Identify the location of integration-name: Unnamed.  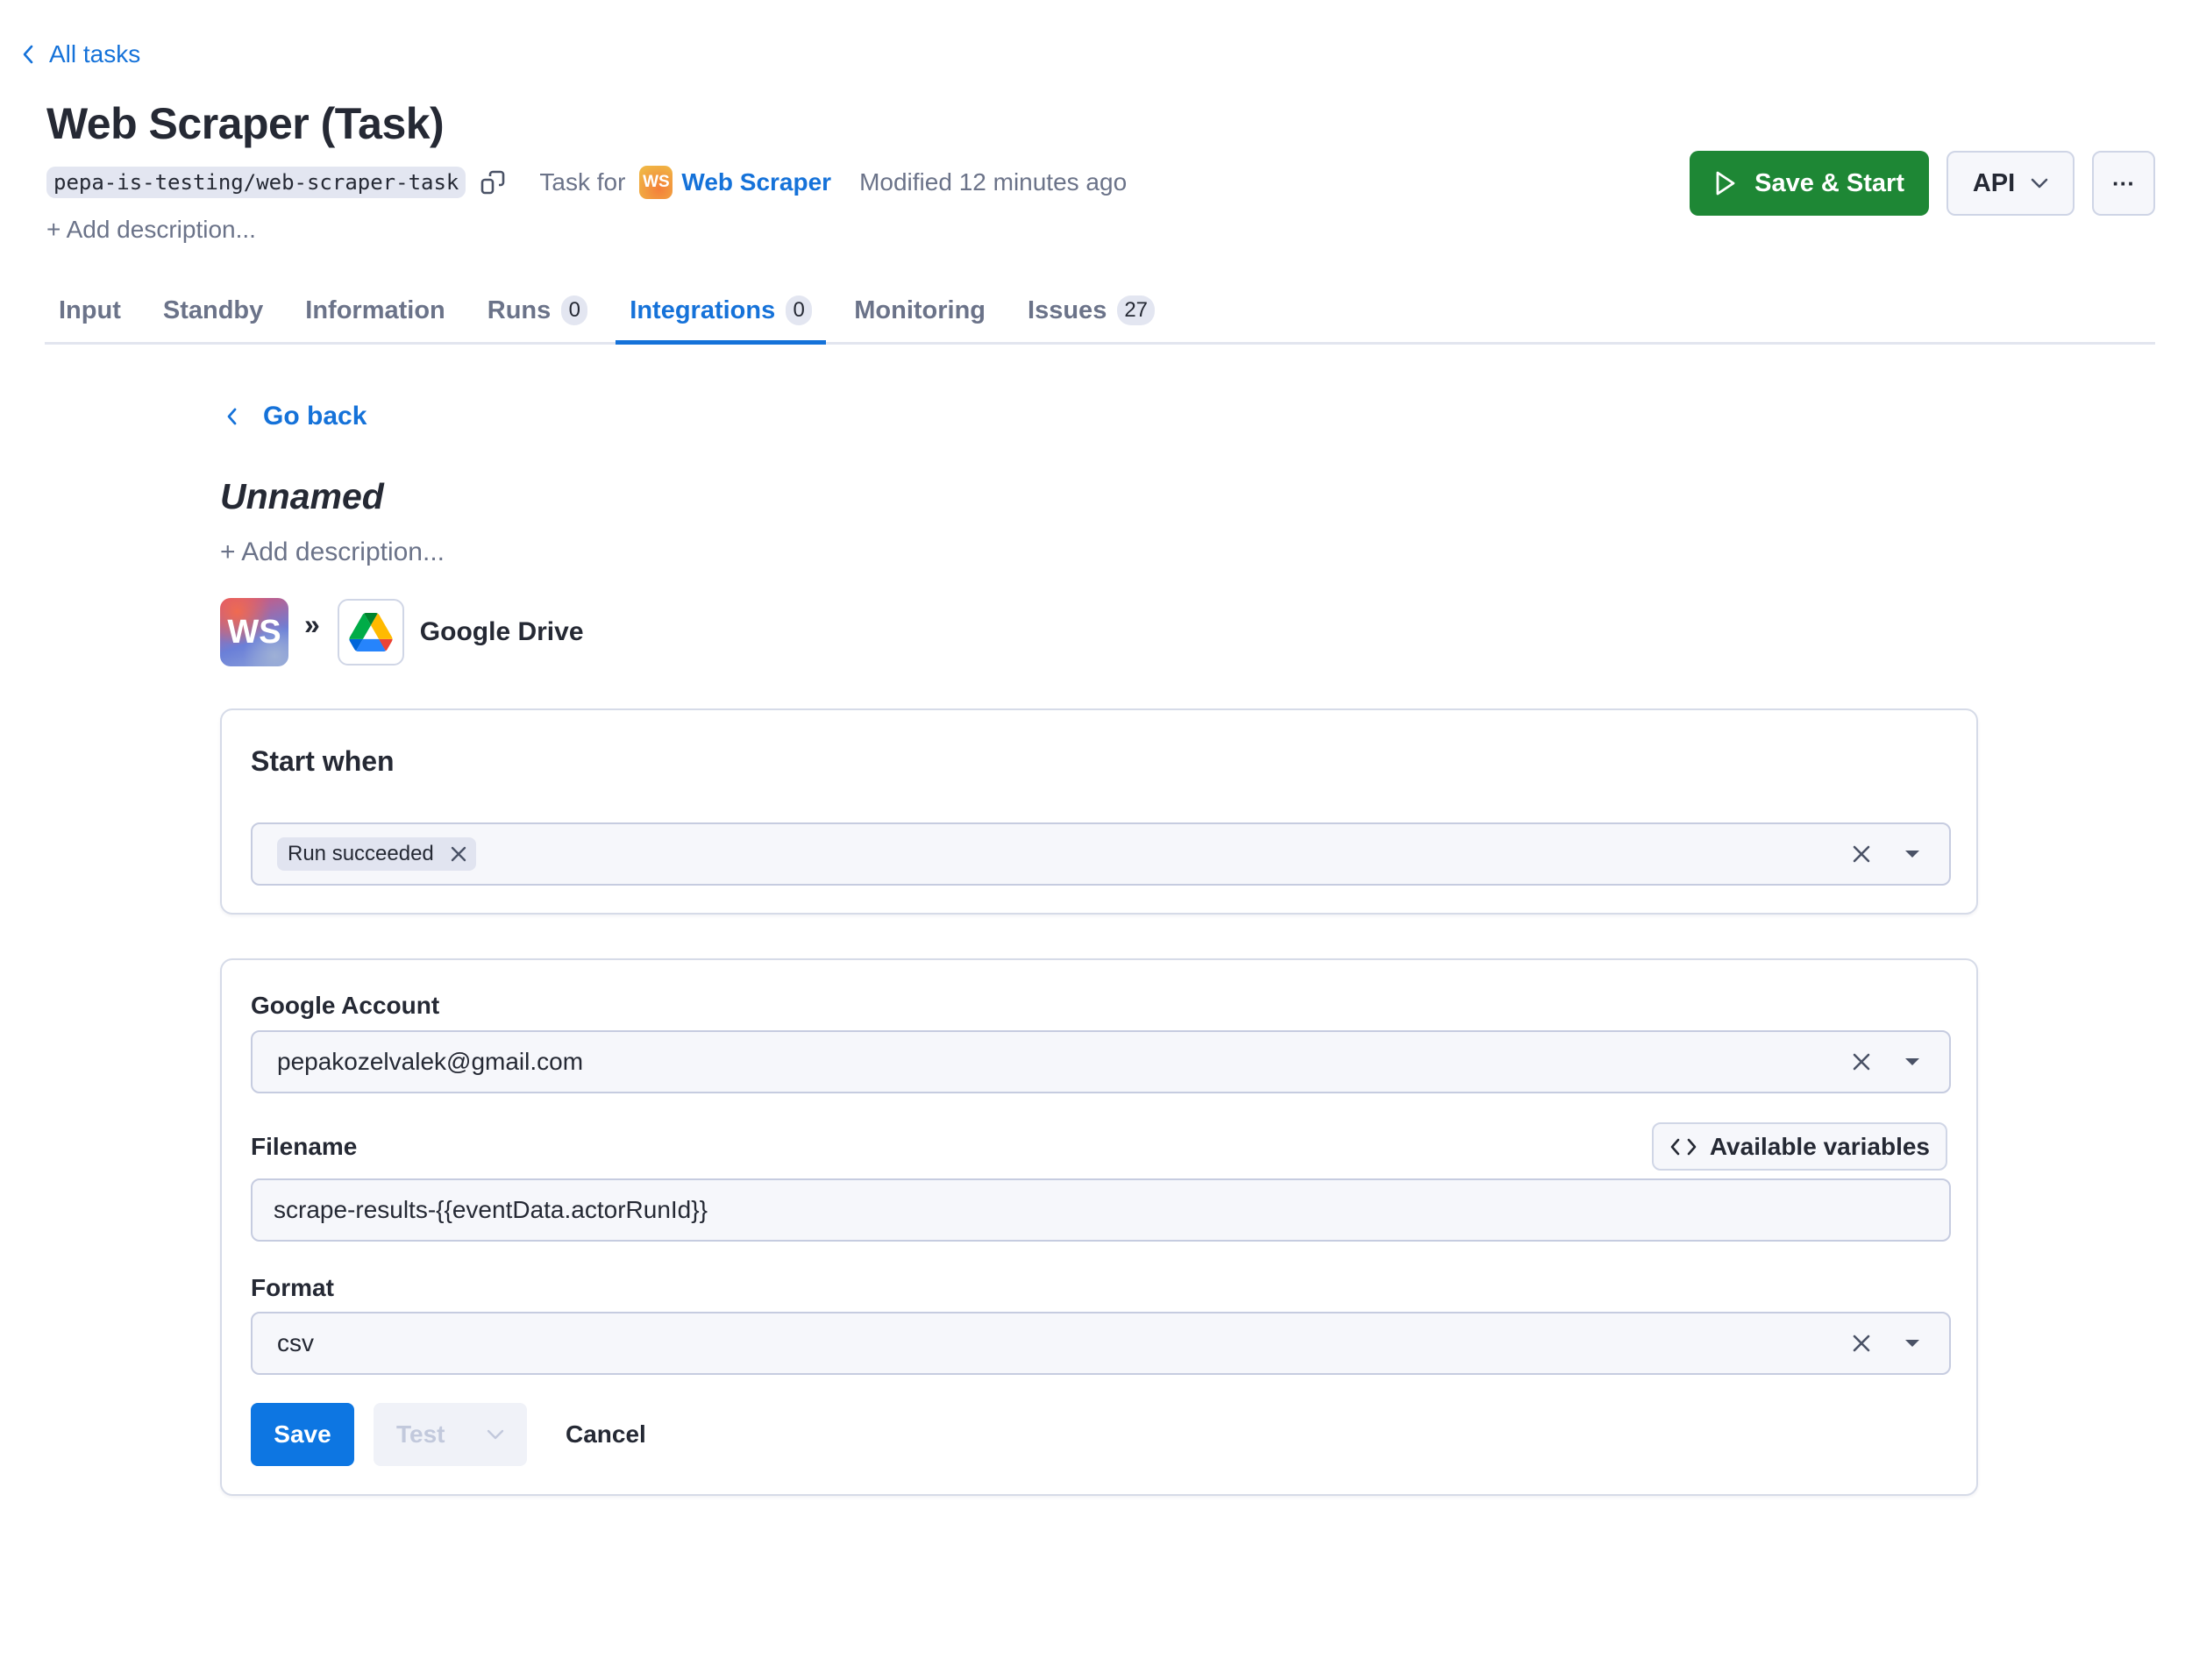
(302, 496).